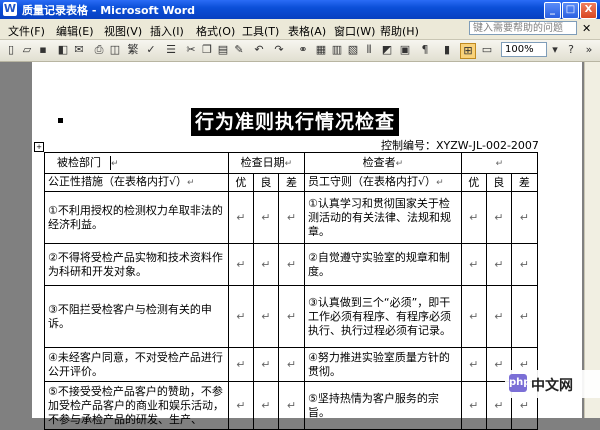  What do you see at coordinates (136, 217) in the screenshot?
I see `measure-cell: ①不利用授权的检测权力牟取非法的经济利益。` at bounding box center [136, 217].